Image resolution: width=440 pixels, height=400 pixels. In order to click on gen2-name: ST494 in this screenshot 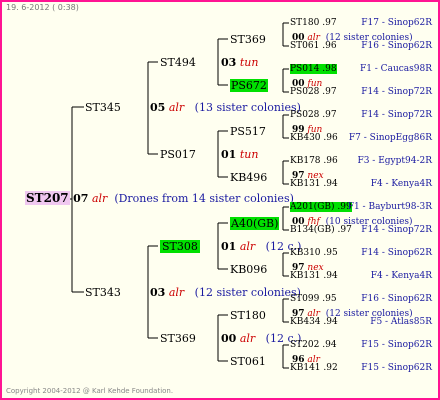, I will do `click(178, 62)`.